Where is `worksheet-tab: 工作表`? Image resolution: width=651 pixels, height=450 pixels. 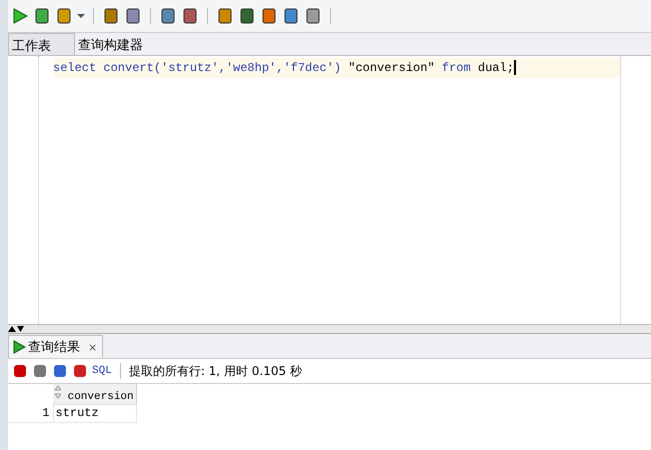 worksheet-tab: 工作表 is located at coordinates (41, 44).